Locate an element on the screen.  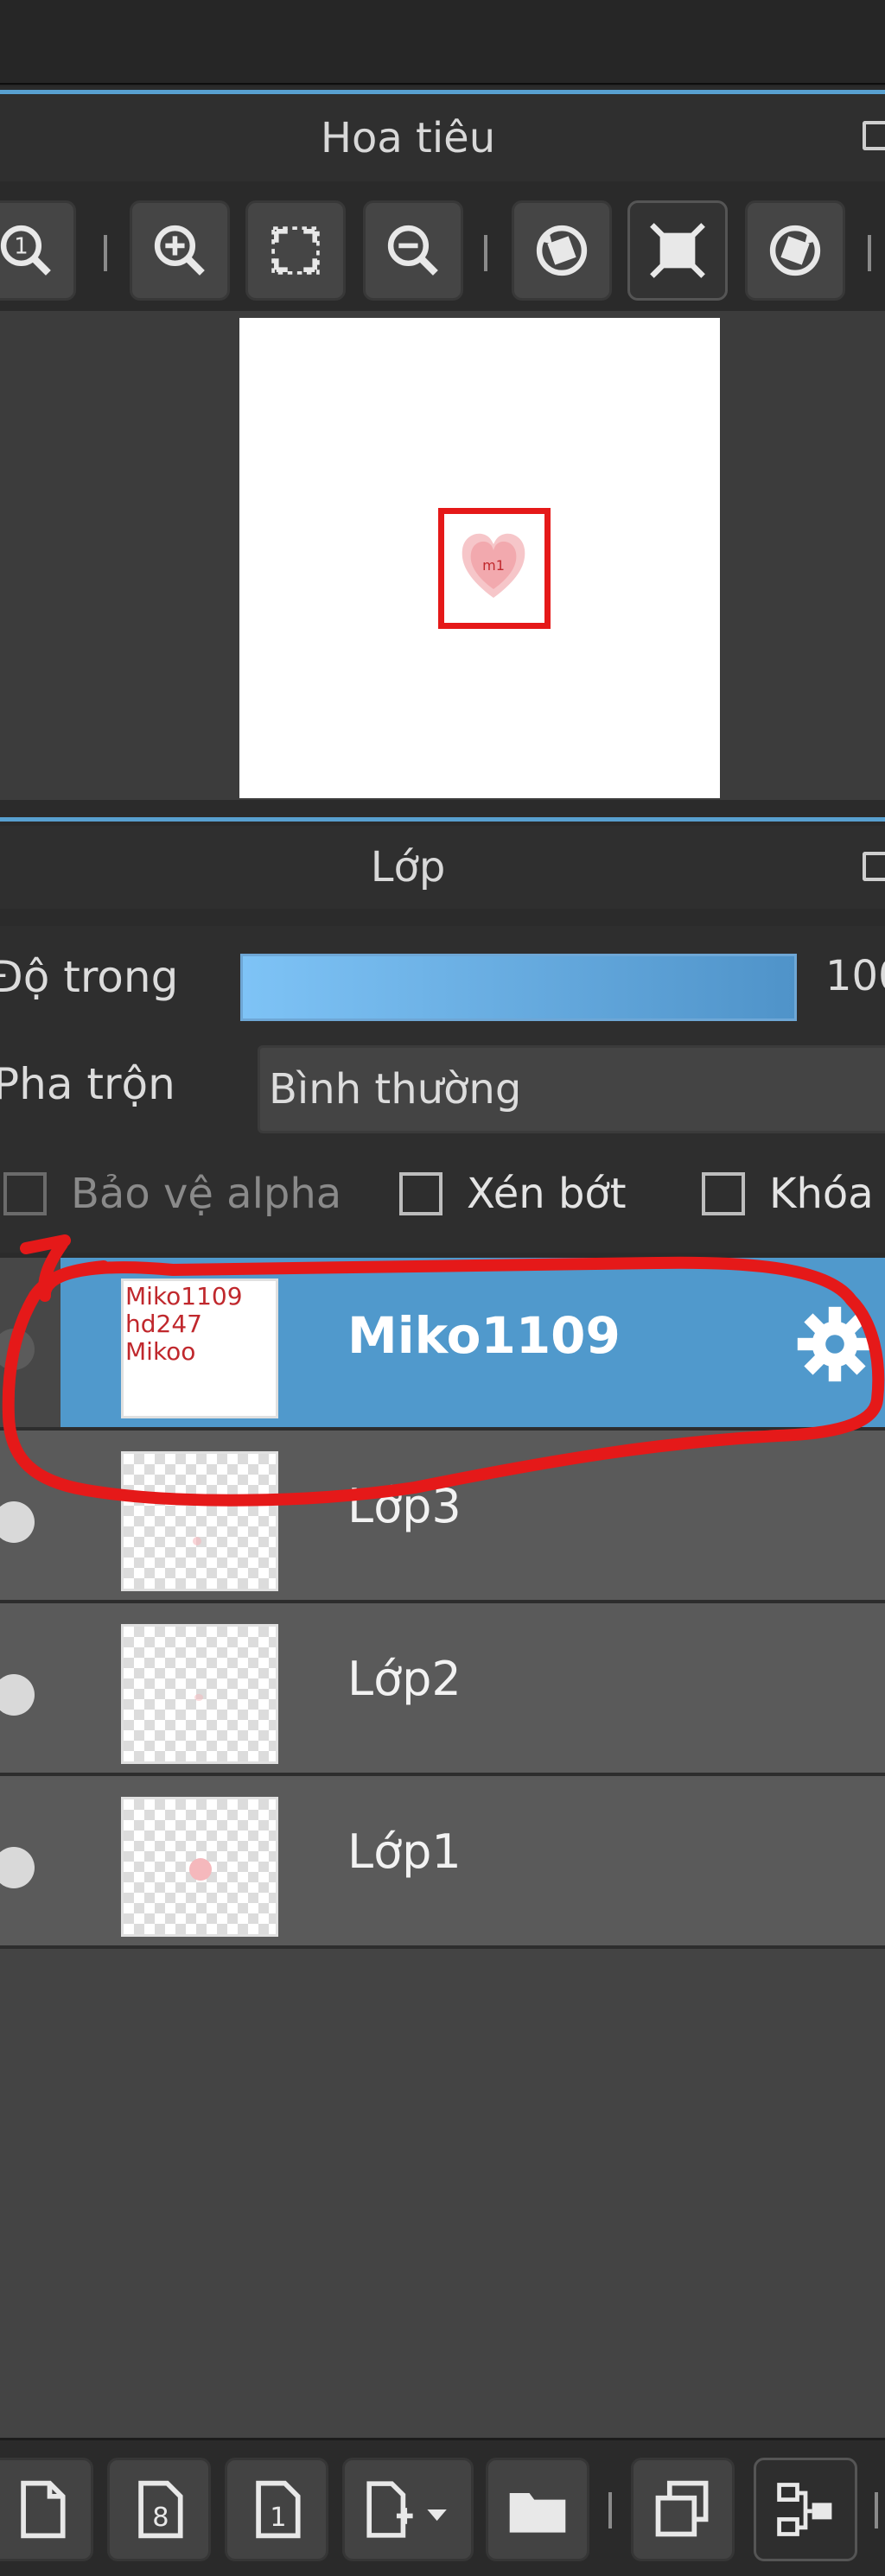
blend-row: Pha trộn Bình thường is located at coordinates (442, 1087).